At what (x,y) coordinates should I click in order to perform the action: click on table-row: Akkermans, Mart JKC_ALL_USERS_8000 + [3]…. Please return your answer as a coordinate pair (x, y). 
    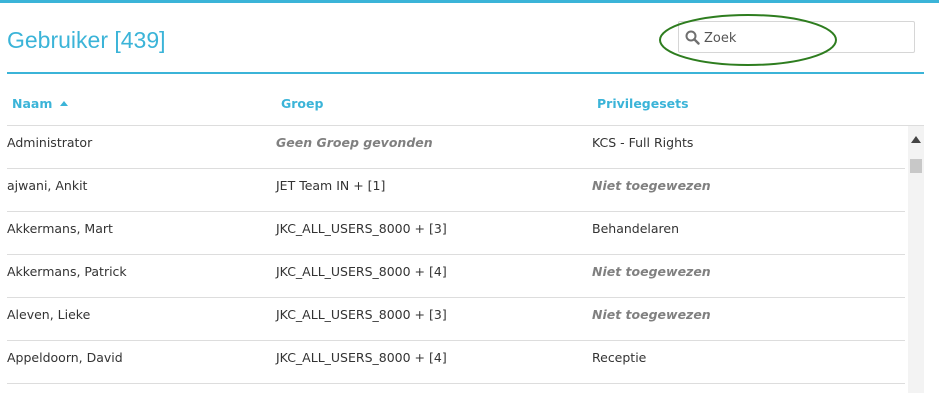
    Looking at the image, I should click on (456, 233).